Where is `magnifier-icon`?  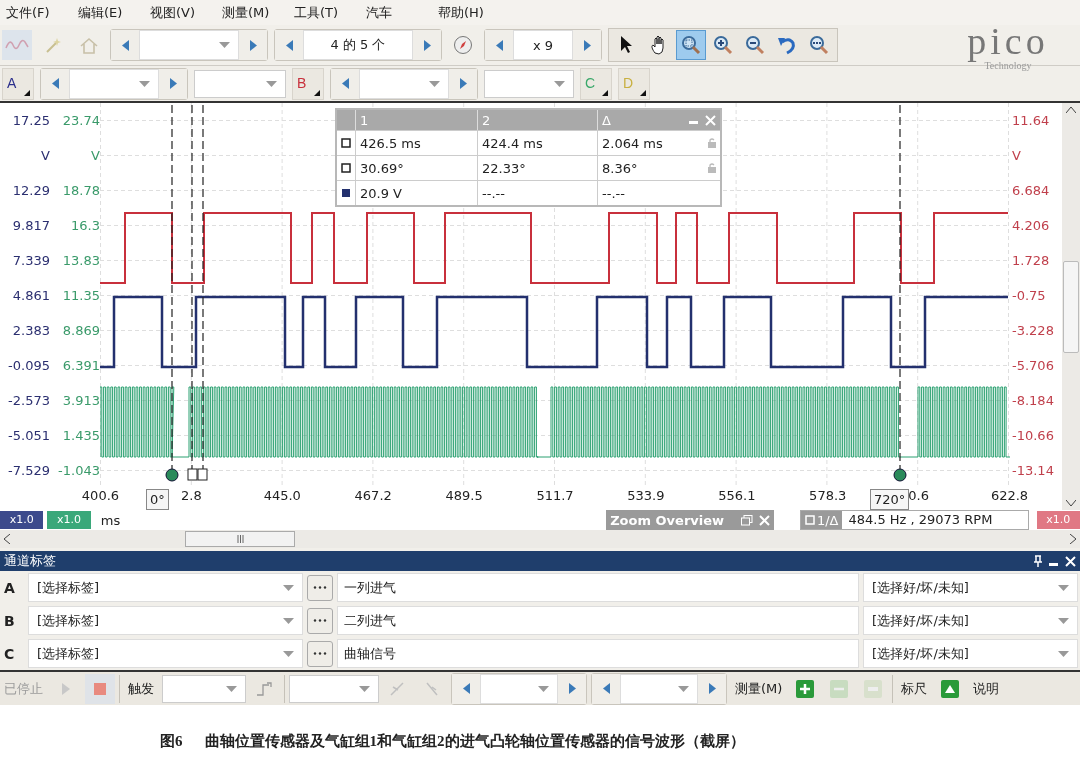
magnifier-icon is located at coordinates (691, 45).